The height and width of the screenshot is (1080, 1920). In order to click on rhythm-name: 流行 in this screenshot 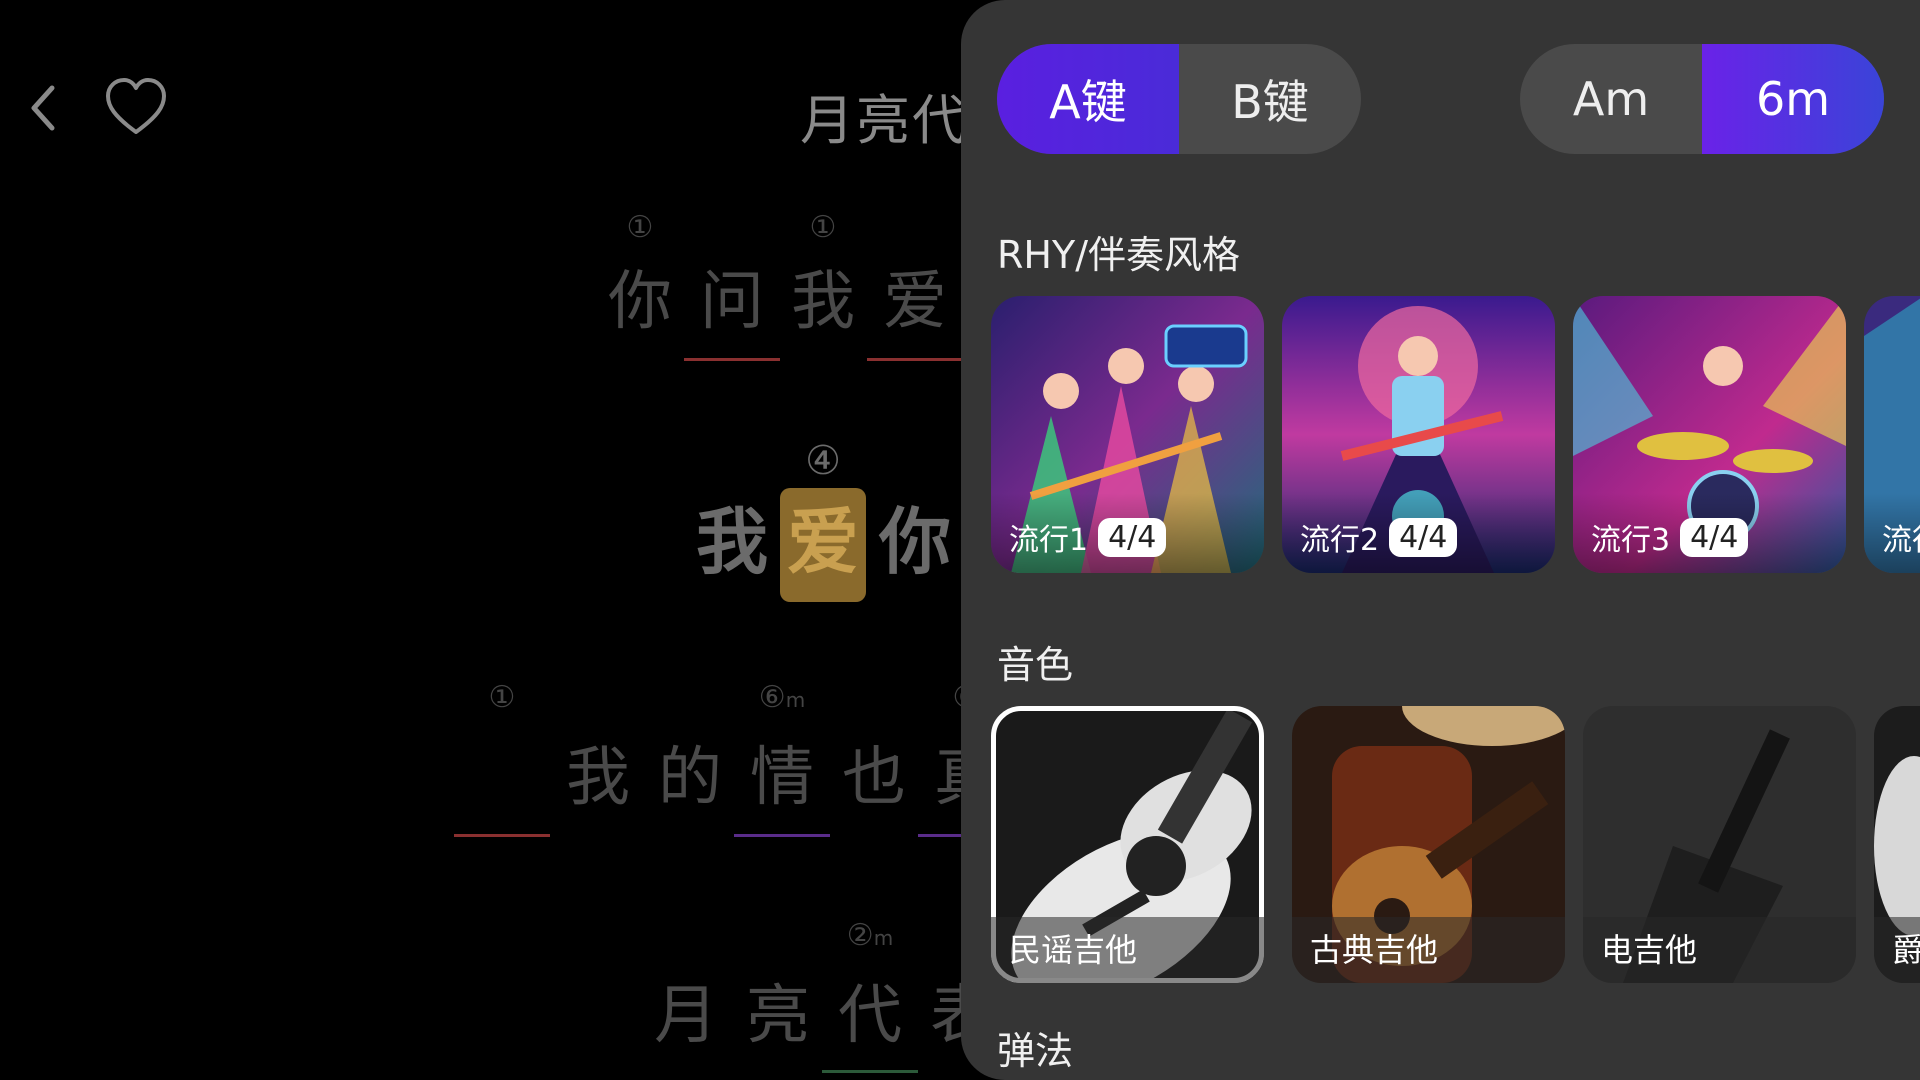, I will do `click(1901, 540)`.